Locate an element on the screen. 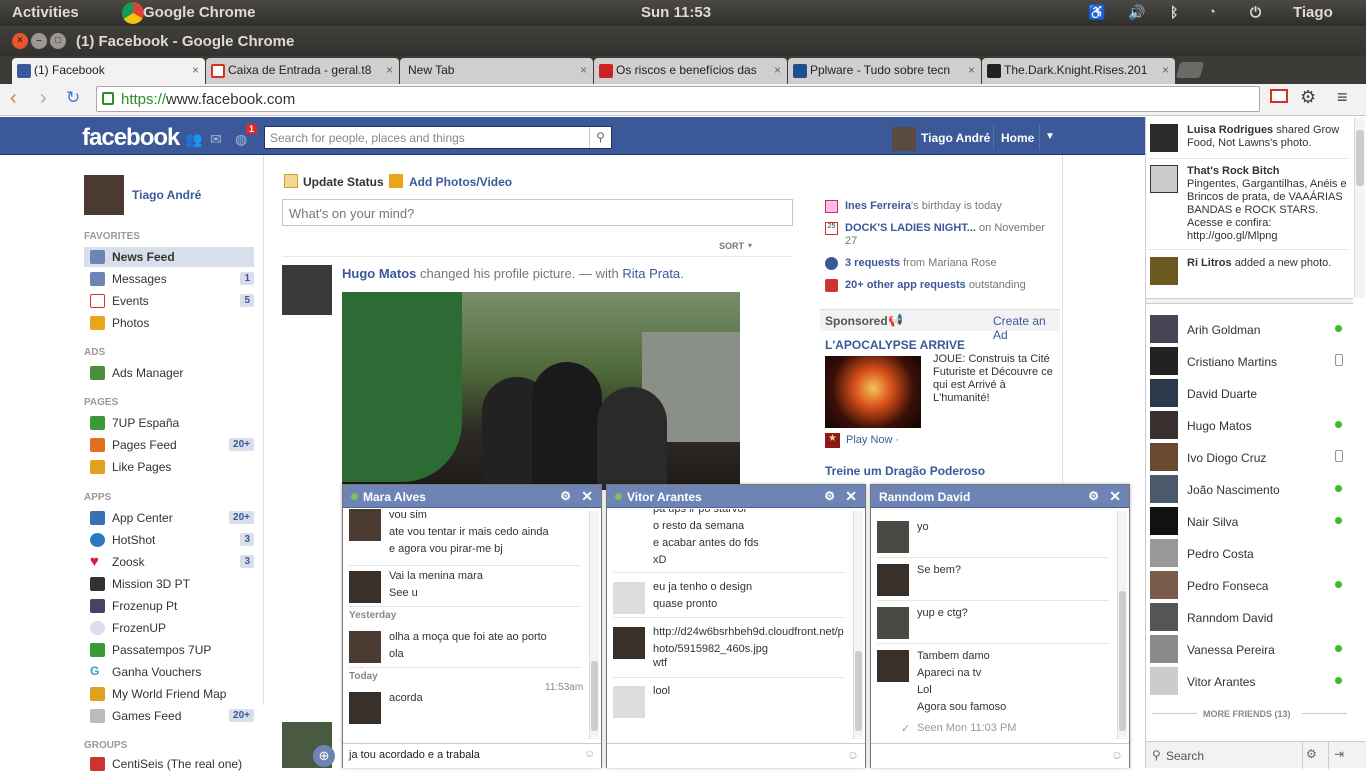 This screenshot has height=774, width=1366. nav-news-feed: News Feed is located at coordinates (169, 257).